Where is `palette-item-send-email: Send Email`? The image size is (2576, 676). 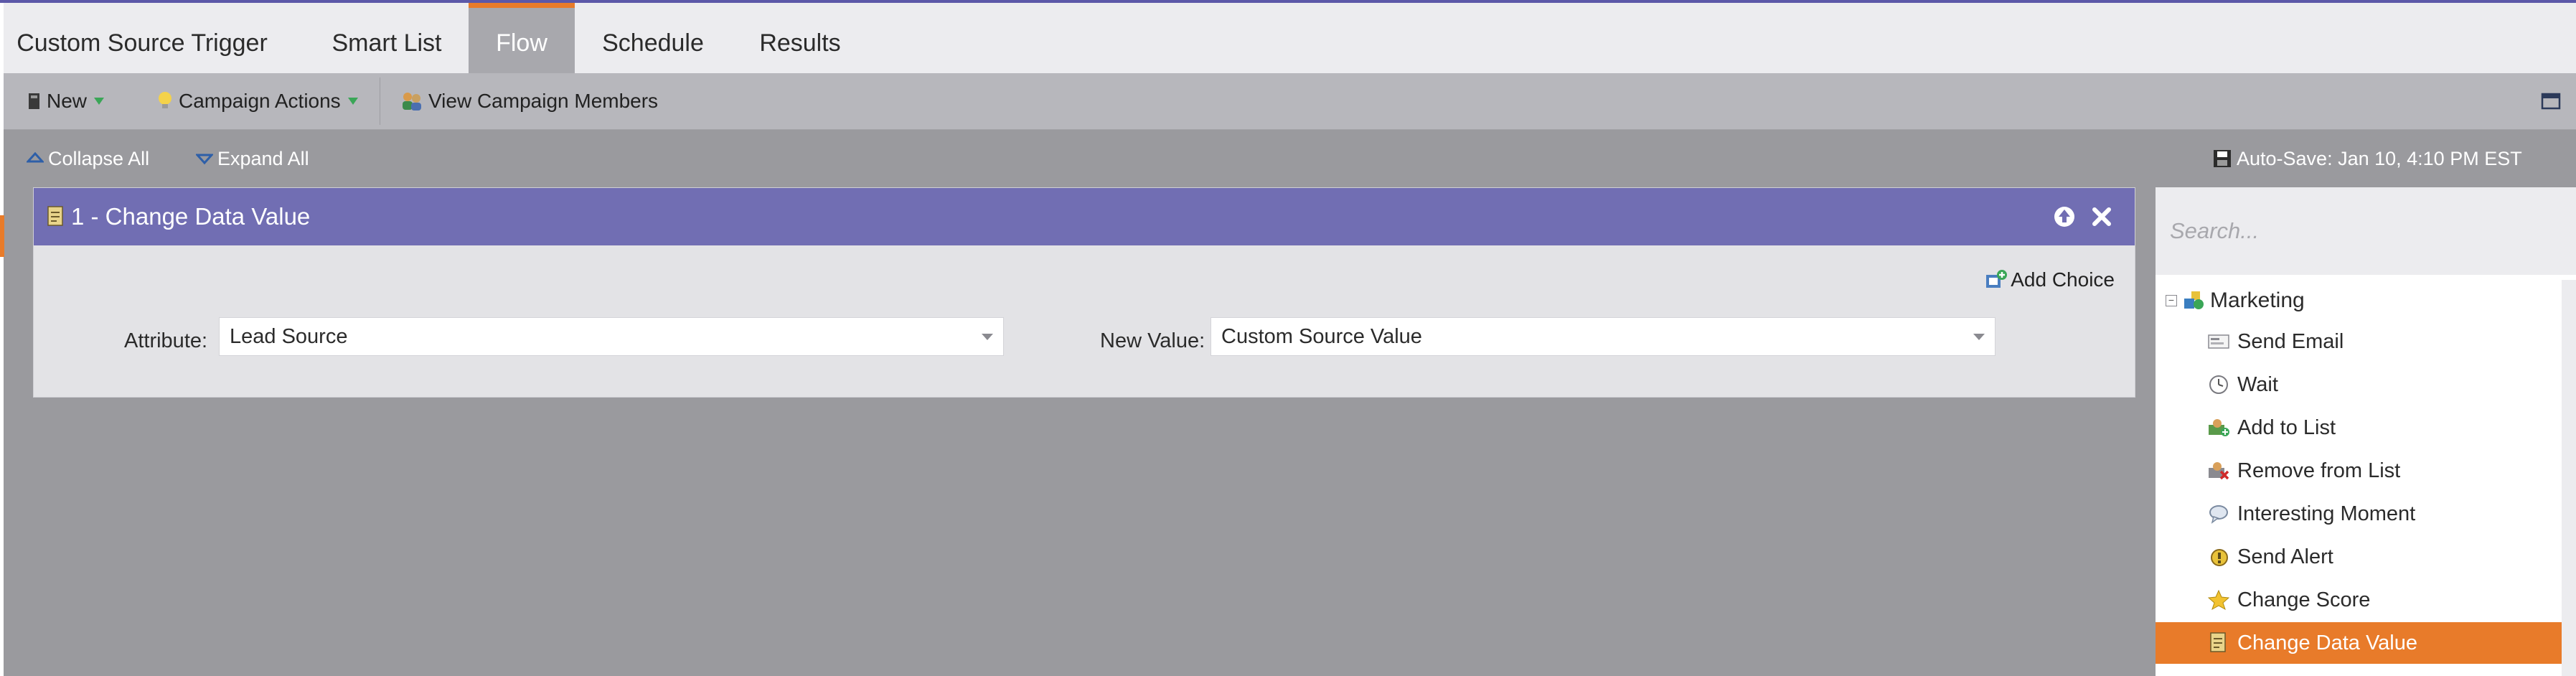
palette-item-send-email: Send Email is located at coordinates (2361, 341).